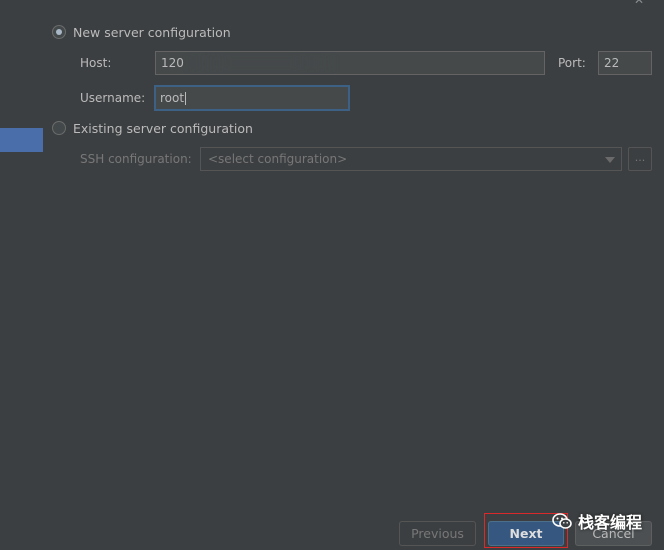 Image resolution: width=664 pixels, height=550 pixels. Describe the element at coordinates (610, 522) in the screenshot. I see `watermark-text: 栈客编程` at that location.